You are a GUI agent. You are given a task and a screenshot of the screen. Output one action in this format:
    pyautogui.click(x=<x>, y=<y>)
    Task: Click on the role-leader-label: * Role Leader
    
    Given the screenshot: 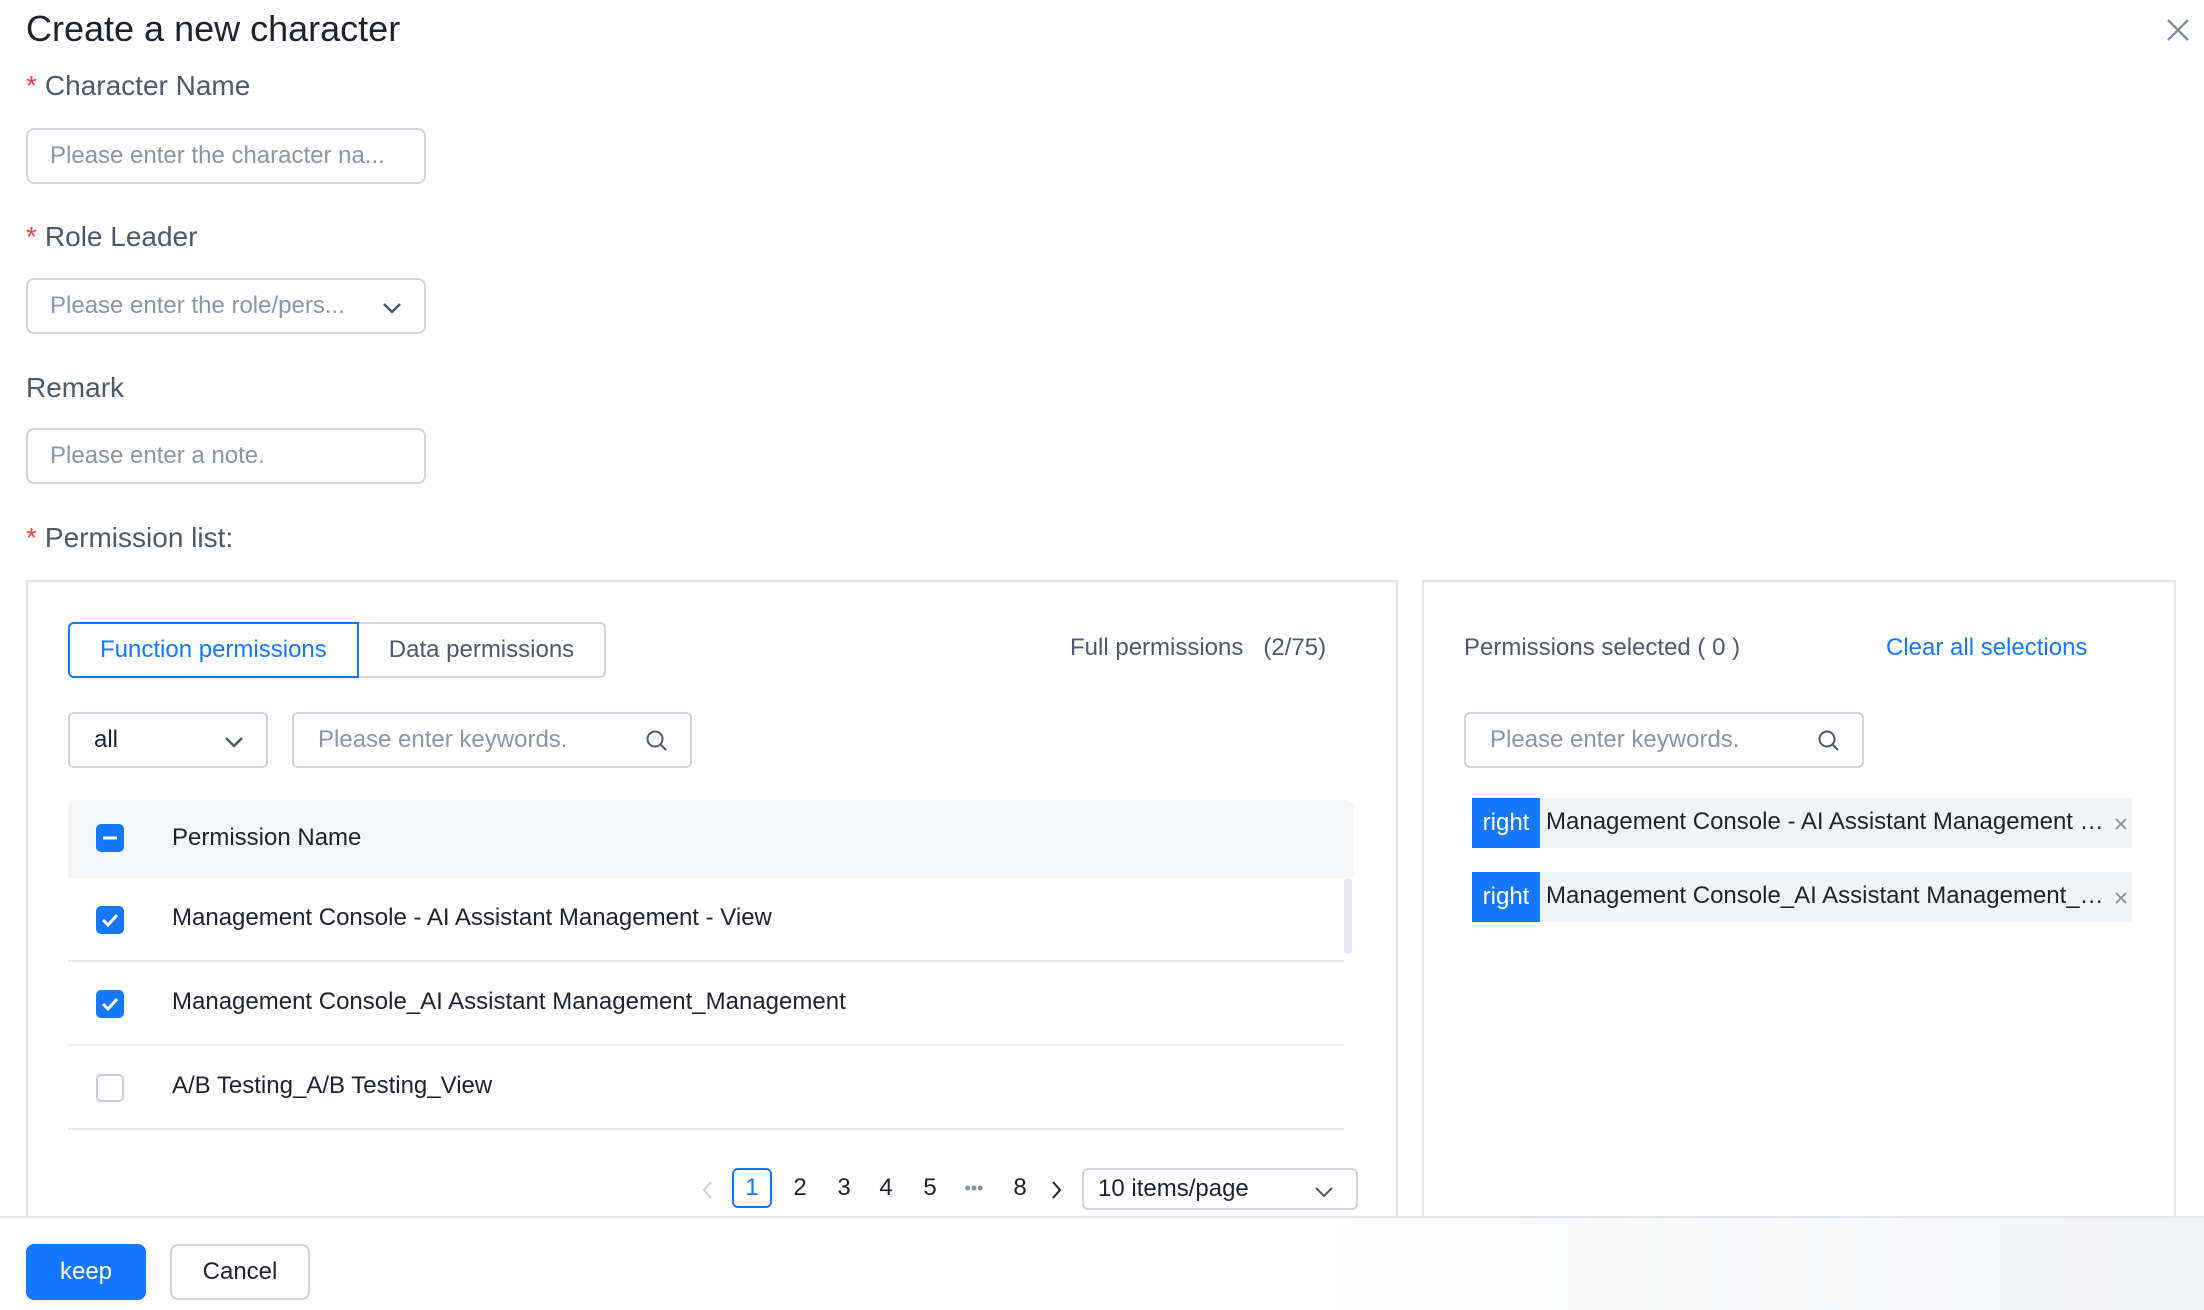 What is the action you would take?
    pyautogui.click(x=112, y=236)
    